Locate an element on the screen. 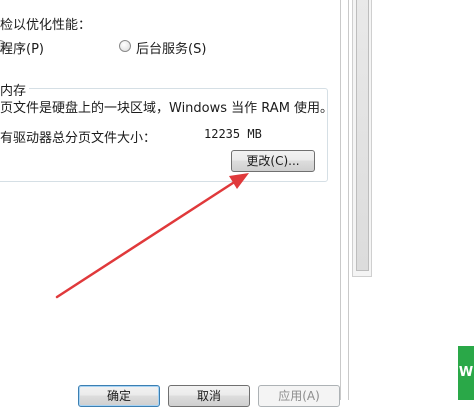 The width and height of the screenshot is (474, 407). watermark-logo: W is located at coordinates (466, 373).